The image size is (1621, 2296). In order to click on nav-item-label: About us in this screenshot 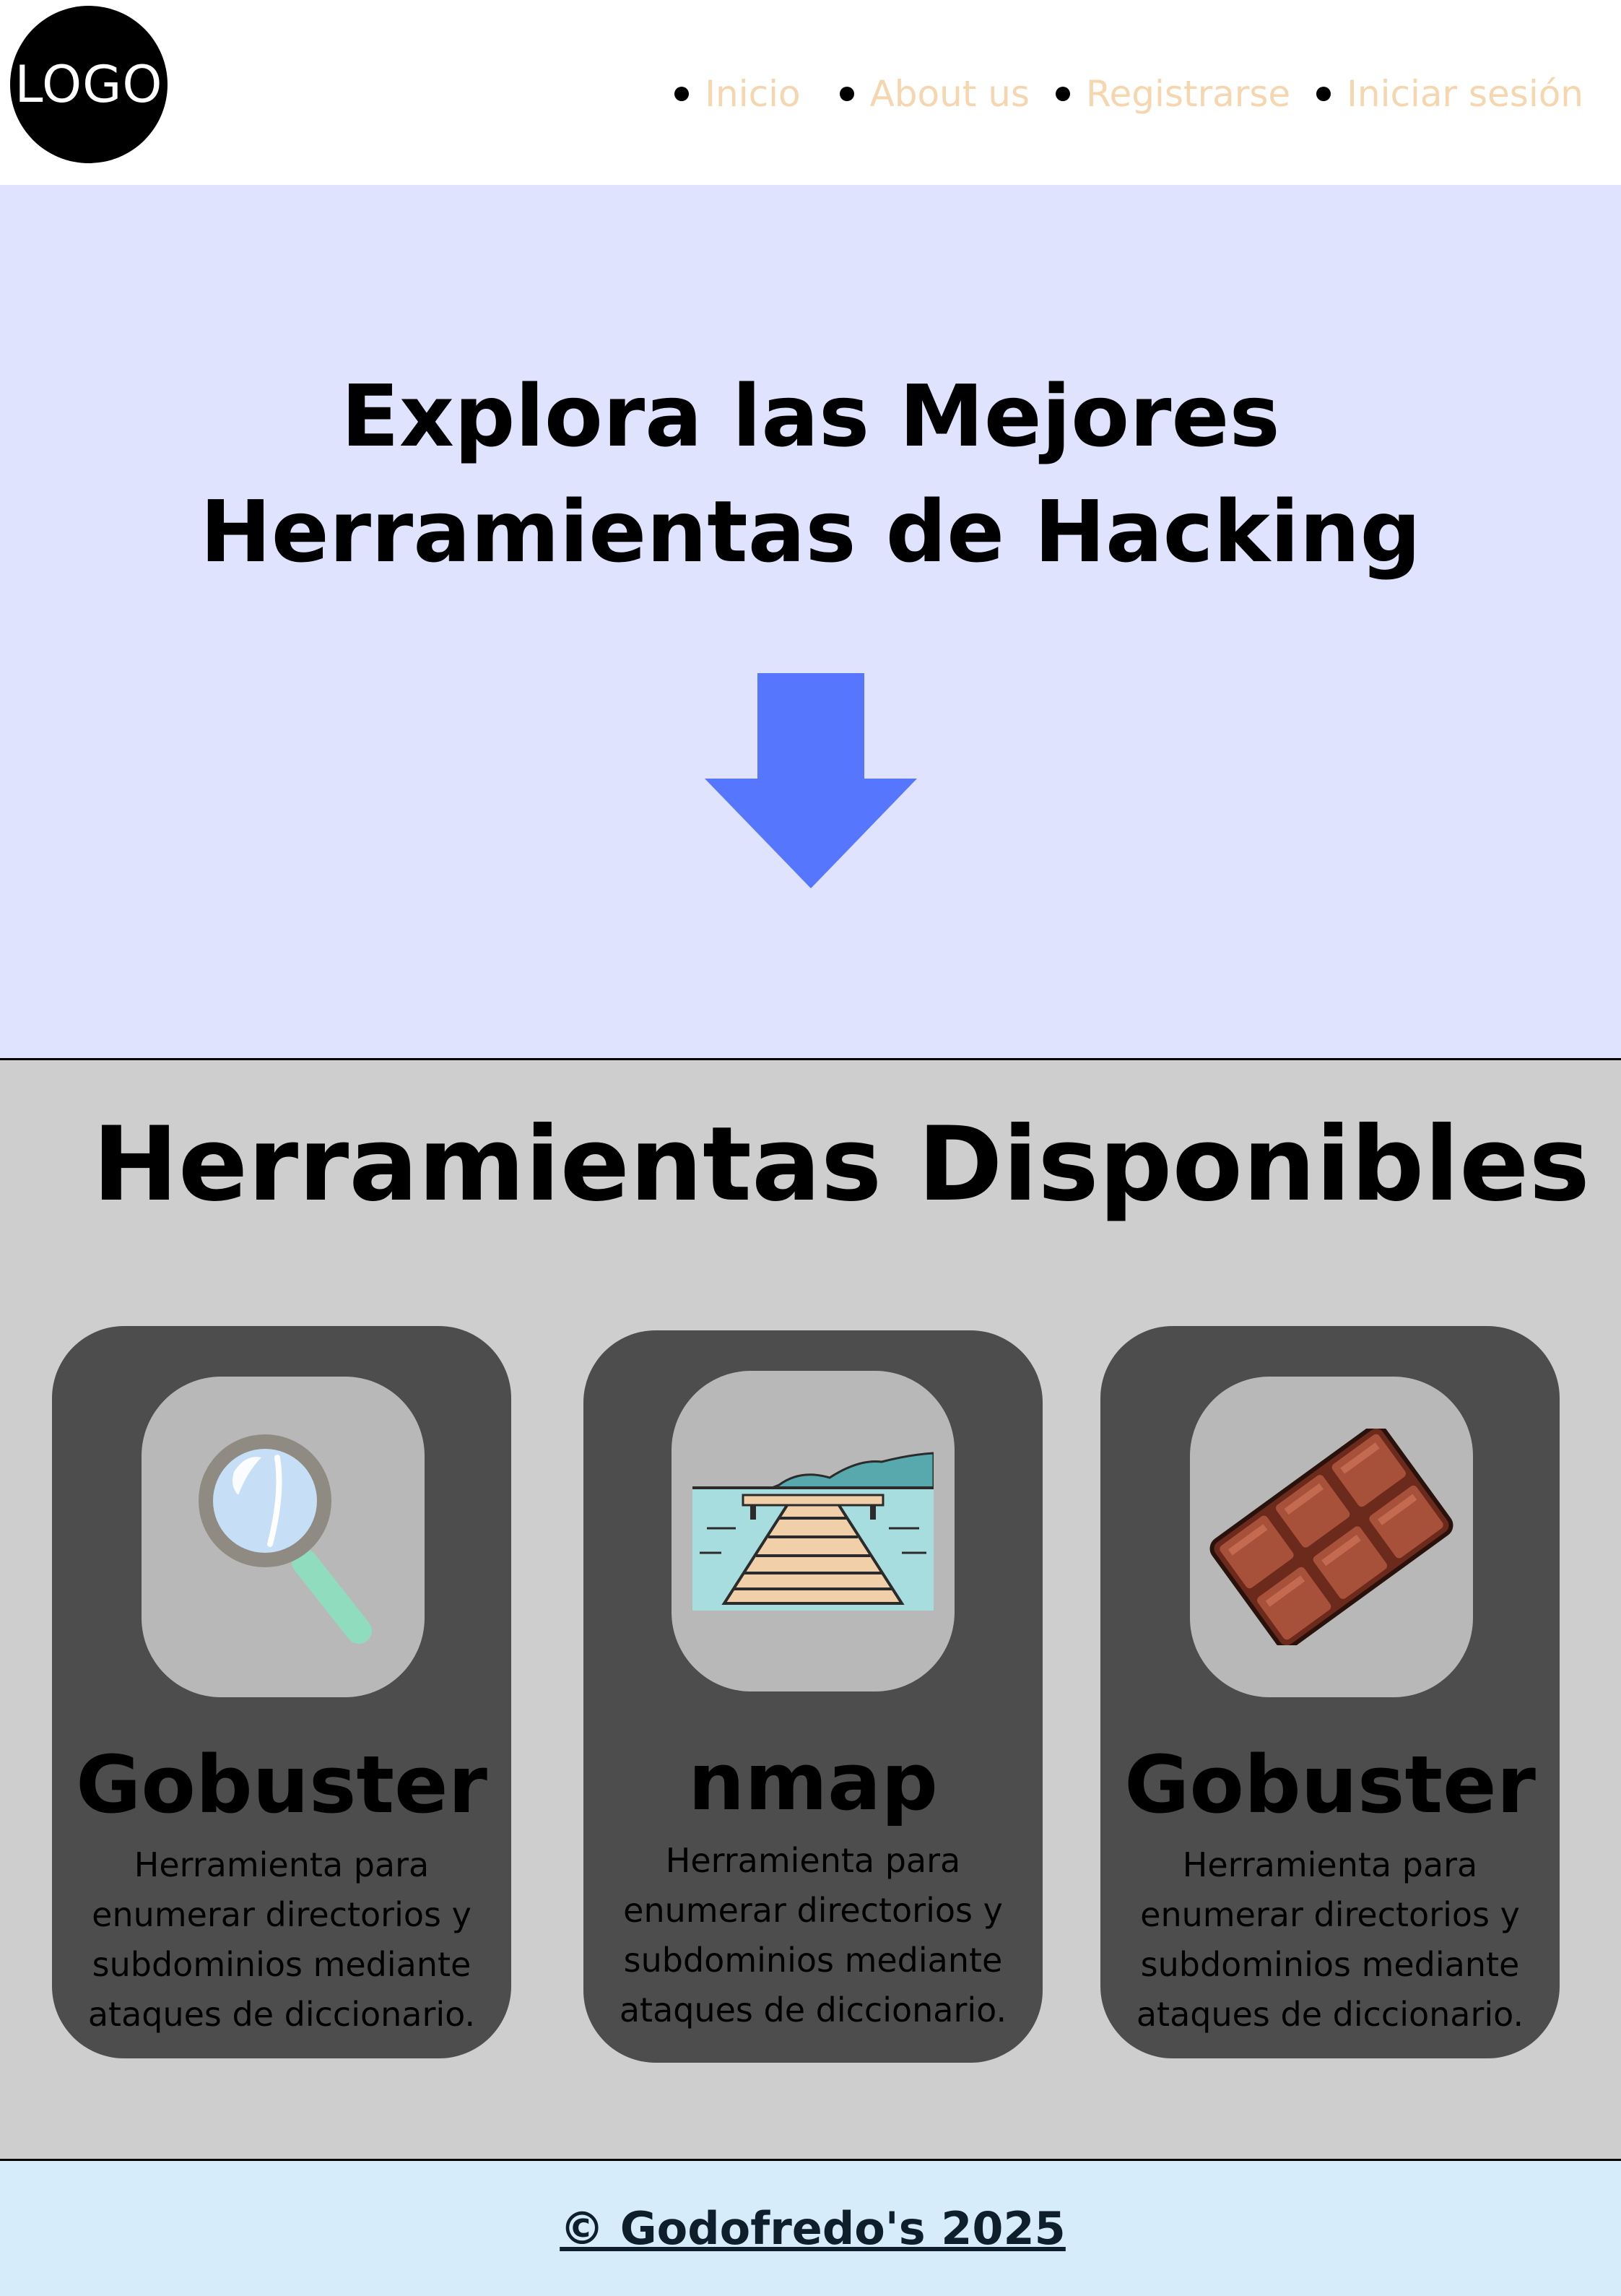, I will do `click(949, 94)`.